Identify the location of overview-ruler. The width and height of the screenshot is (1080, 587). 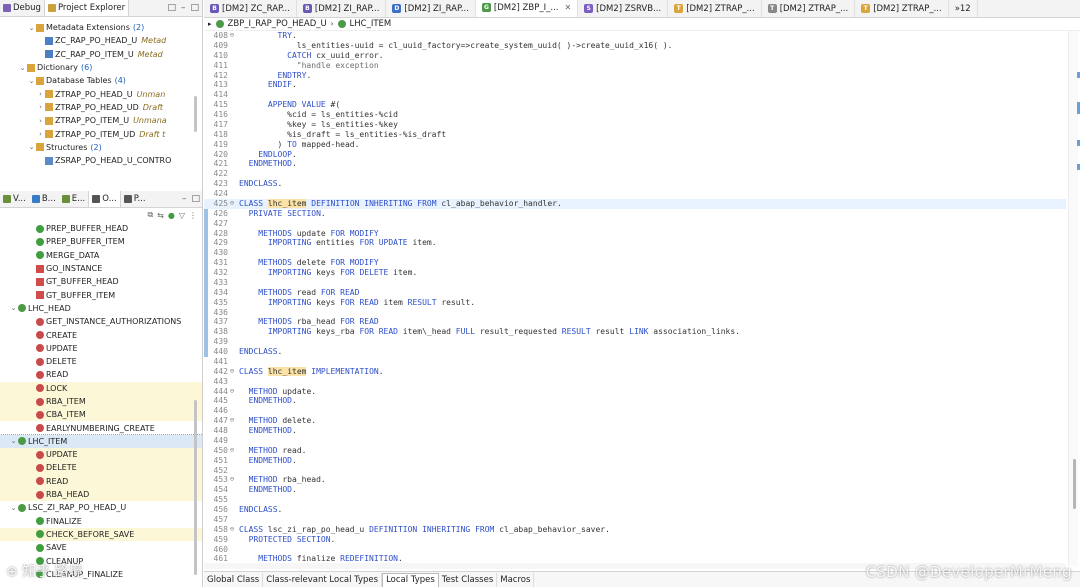
(1078, 297).